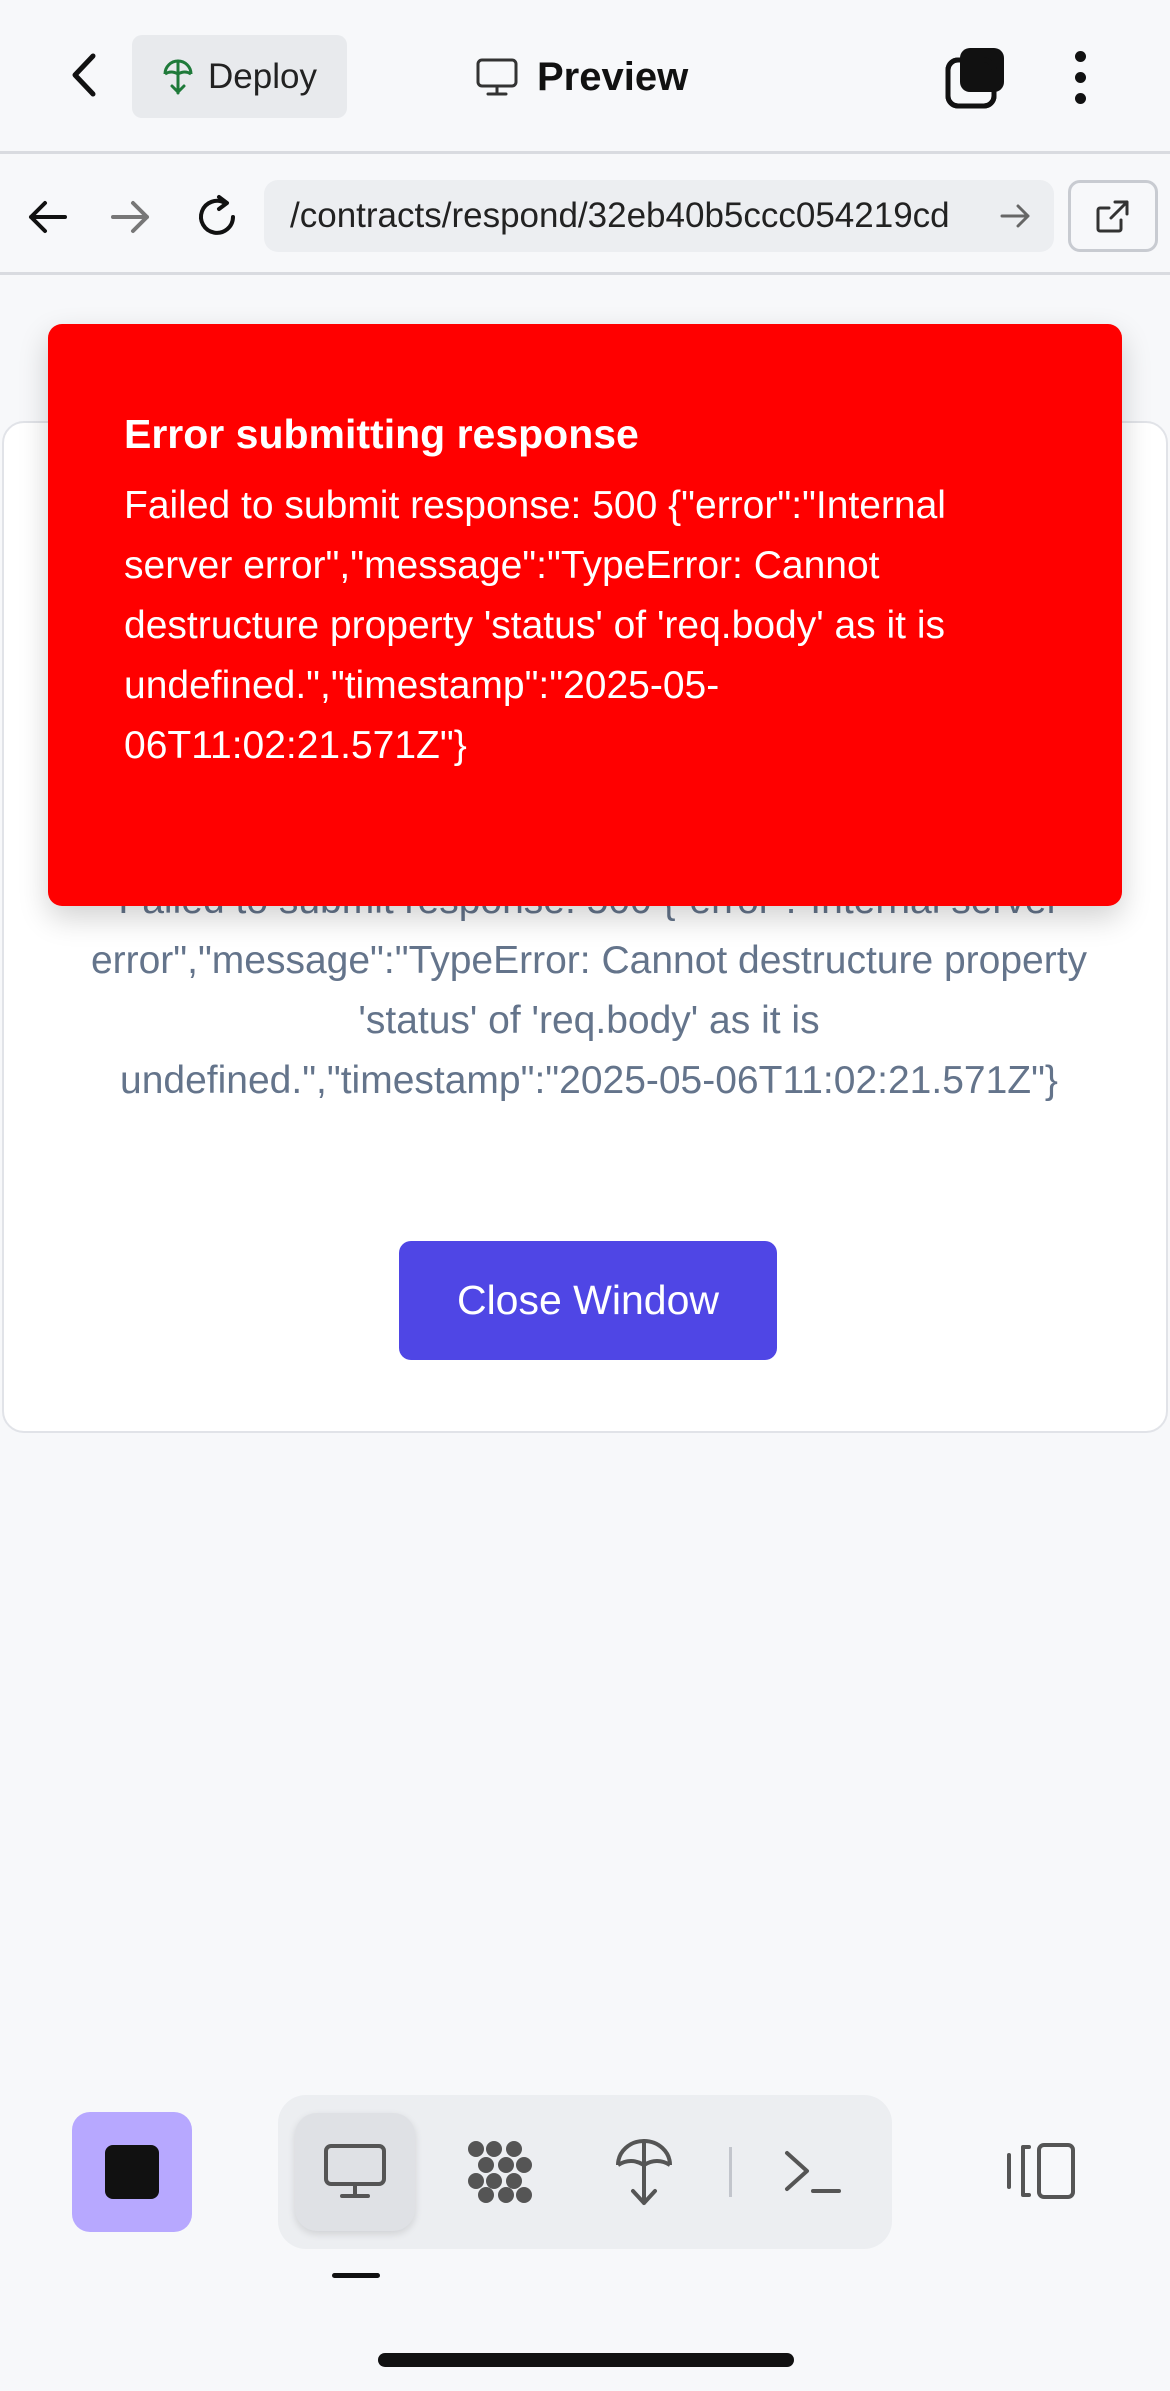 The width and height of the screenshot is (1170, 2391). I want to click on top-bar: Deploy Preview, so click(585, 77).